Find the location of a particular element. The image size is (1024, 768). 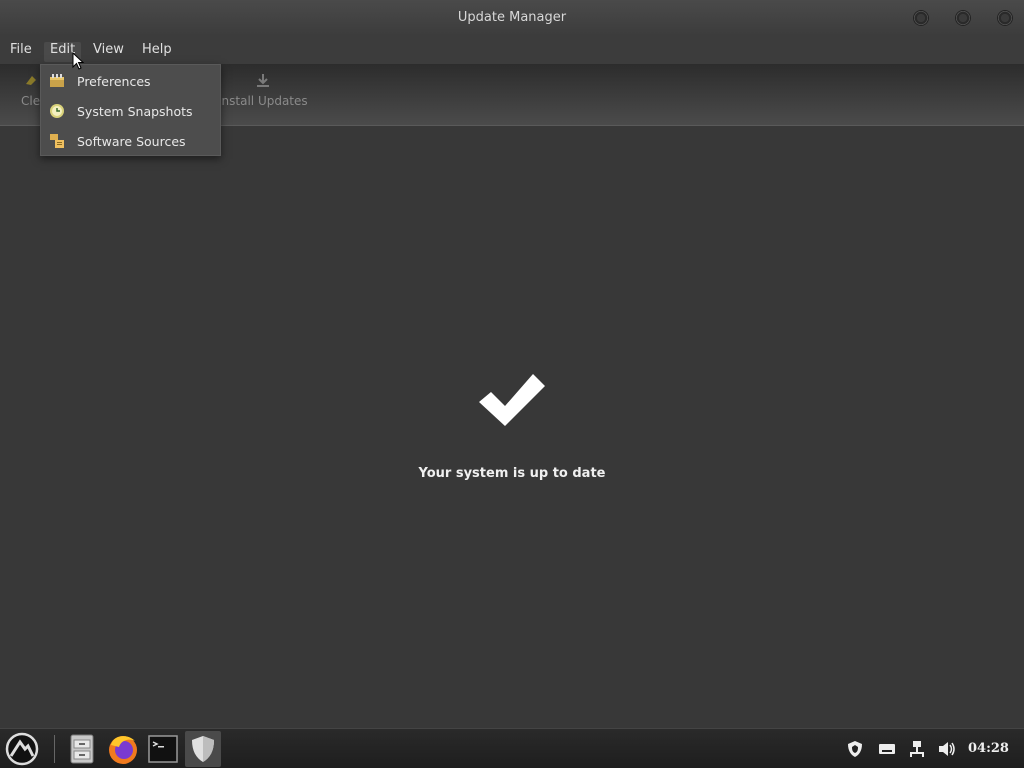

shield-tray-icon is located at coordinates (855, 749).